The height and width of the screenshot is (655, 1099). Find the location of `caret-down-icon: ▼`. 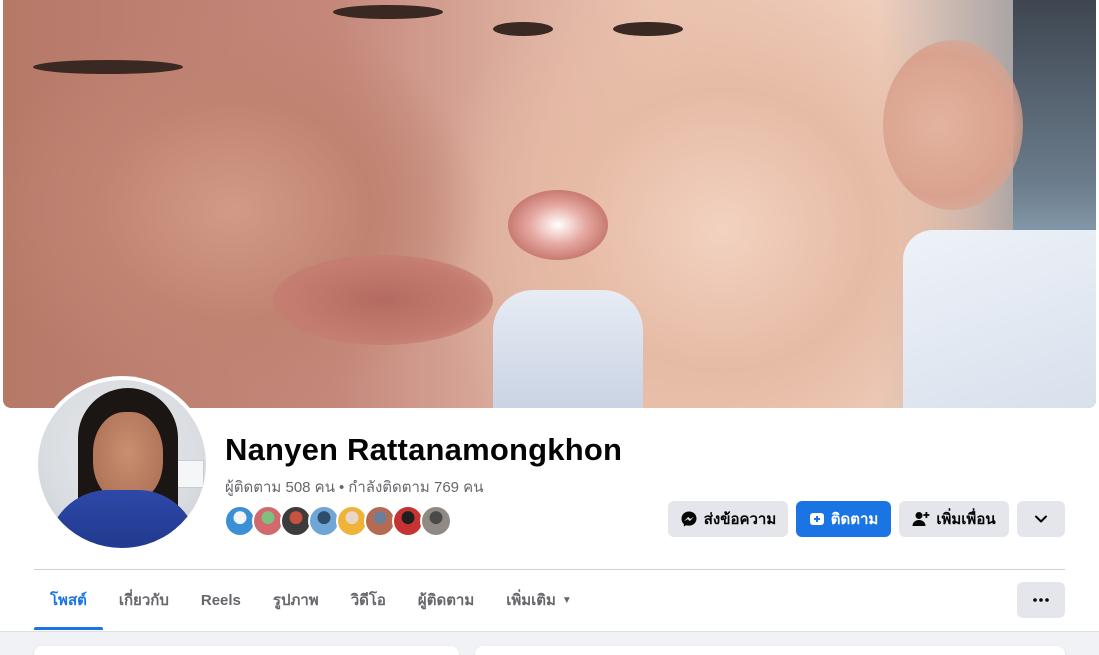

caret-down-icon: ▼ is located at coordinates (566, 600).